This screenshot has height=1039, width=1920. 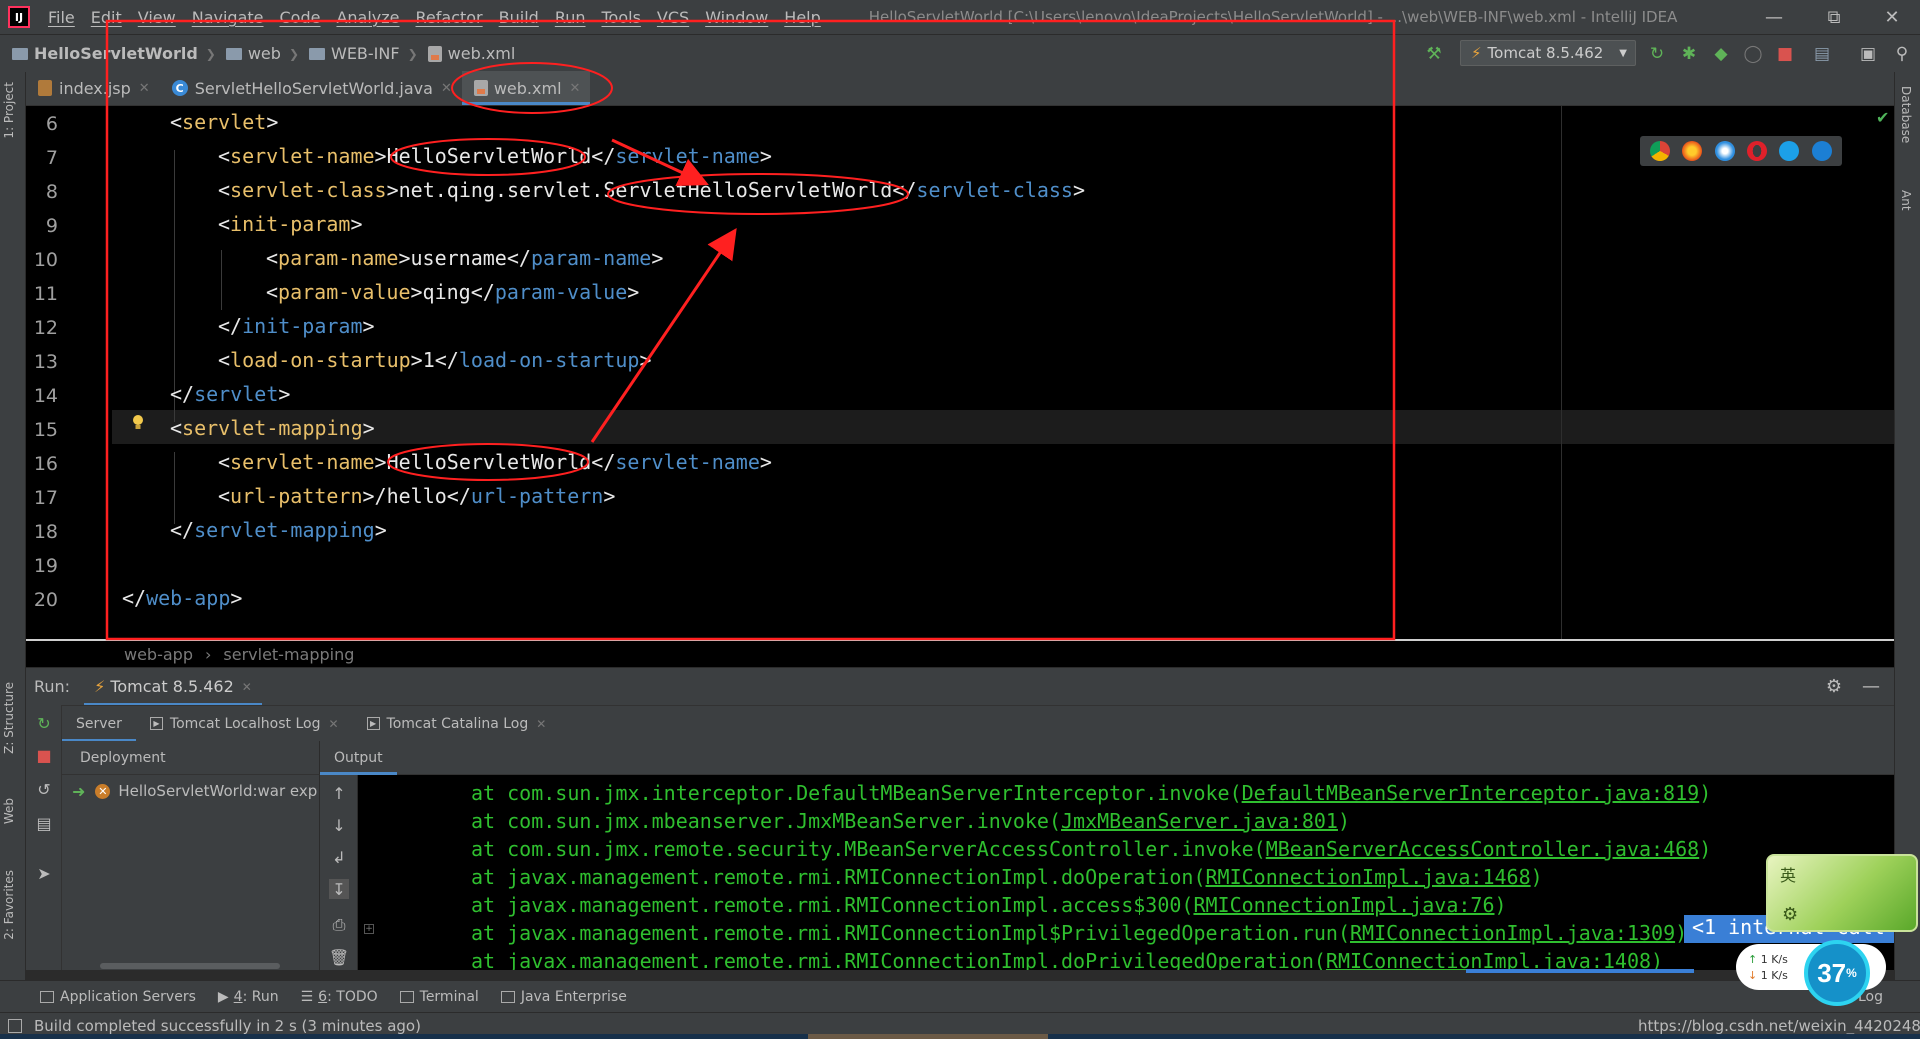 What do you see at coordinates (1757, 151) in the screenshot?
I see `opera-icon` at bounding box center [1757, 151].